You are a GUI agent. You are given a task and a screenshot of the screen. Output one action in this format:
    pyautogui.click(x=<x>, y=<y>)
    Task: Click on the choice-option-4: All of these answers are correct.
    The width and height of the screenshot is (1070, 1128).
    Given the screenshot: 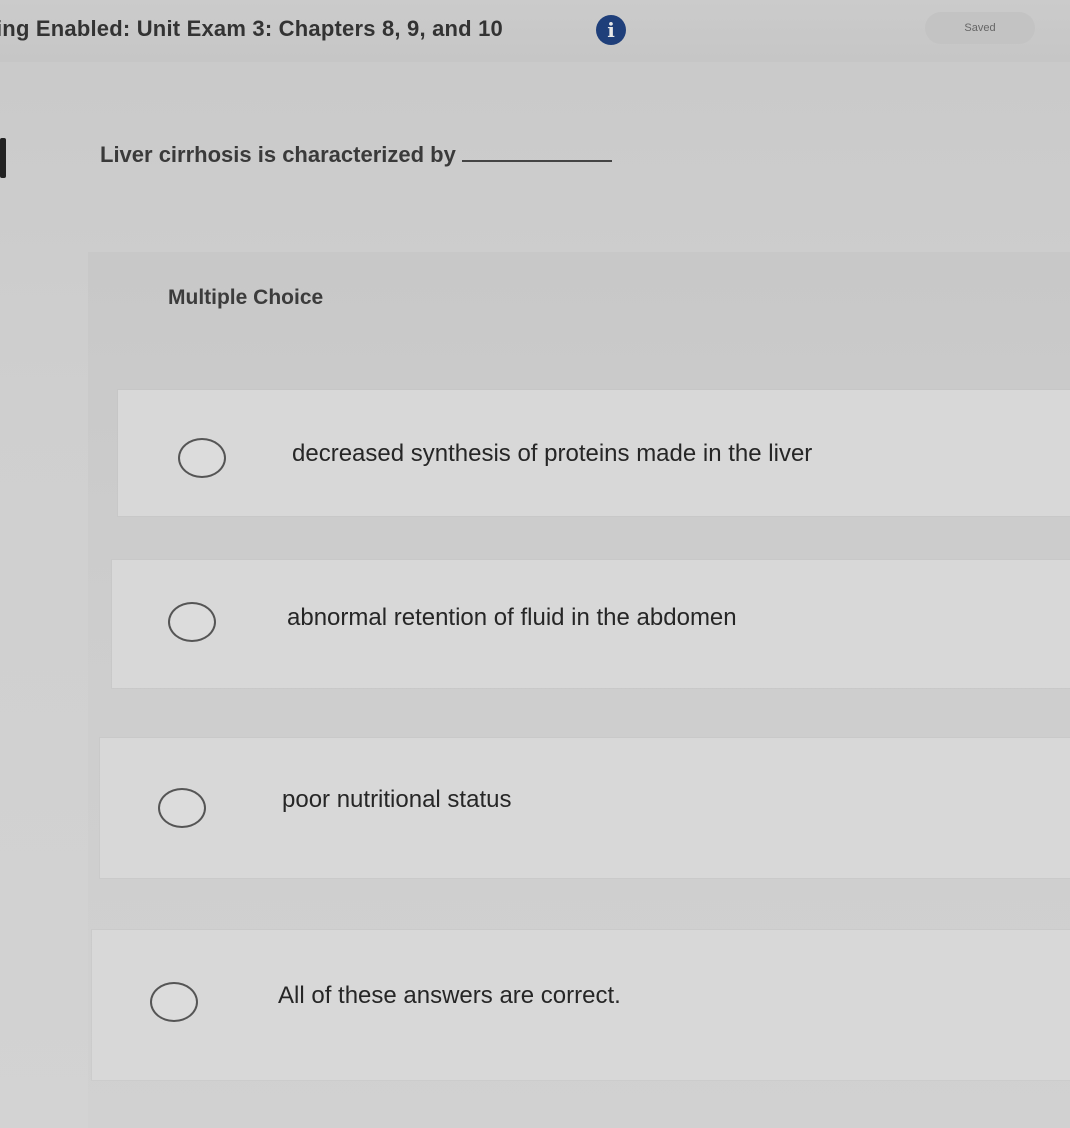 What is the action you would take?
    pyautogui.click(x=581, y=1005)
    